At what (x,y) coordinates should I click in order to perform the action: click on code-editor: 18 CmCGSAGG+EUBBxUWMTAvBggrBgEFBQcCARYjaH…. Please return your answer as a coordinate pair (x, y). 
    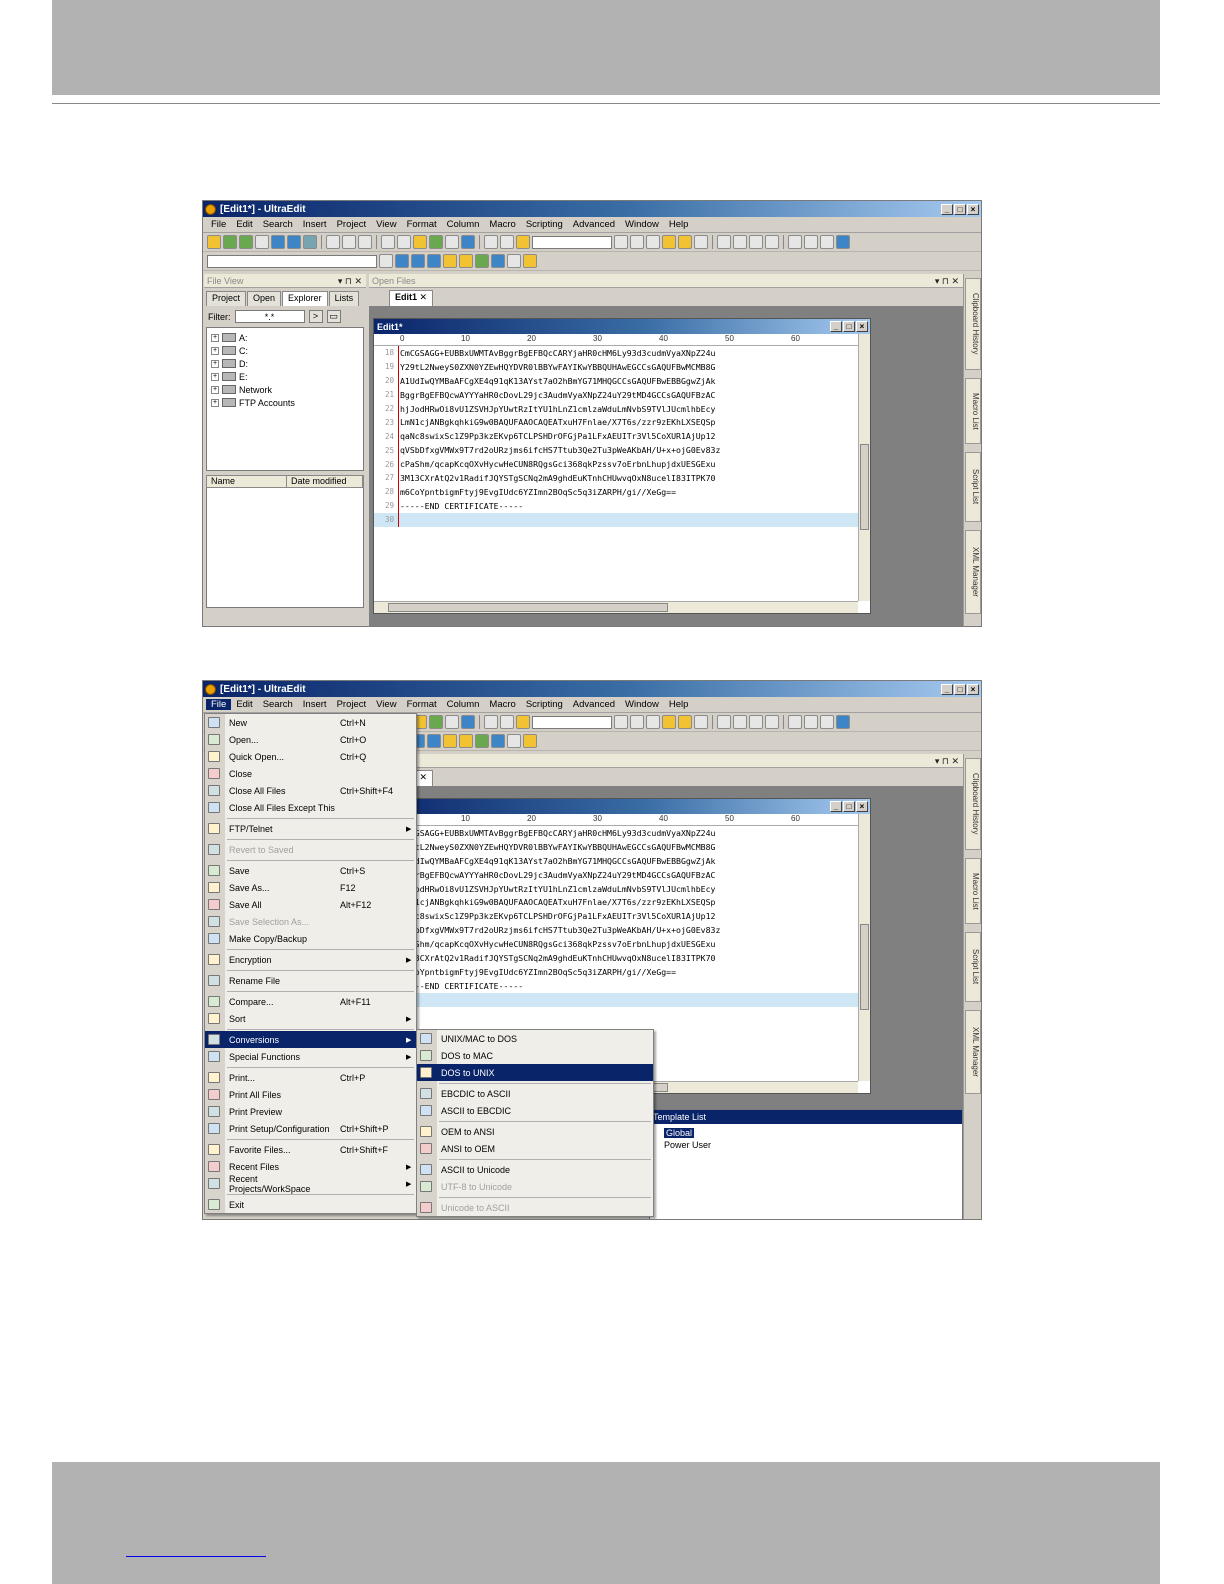
    Looking at the image, I should click on (622, 436).